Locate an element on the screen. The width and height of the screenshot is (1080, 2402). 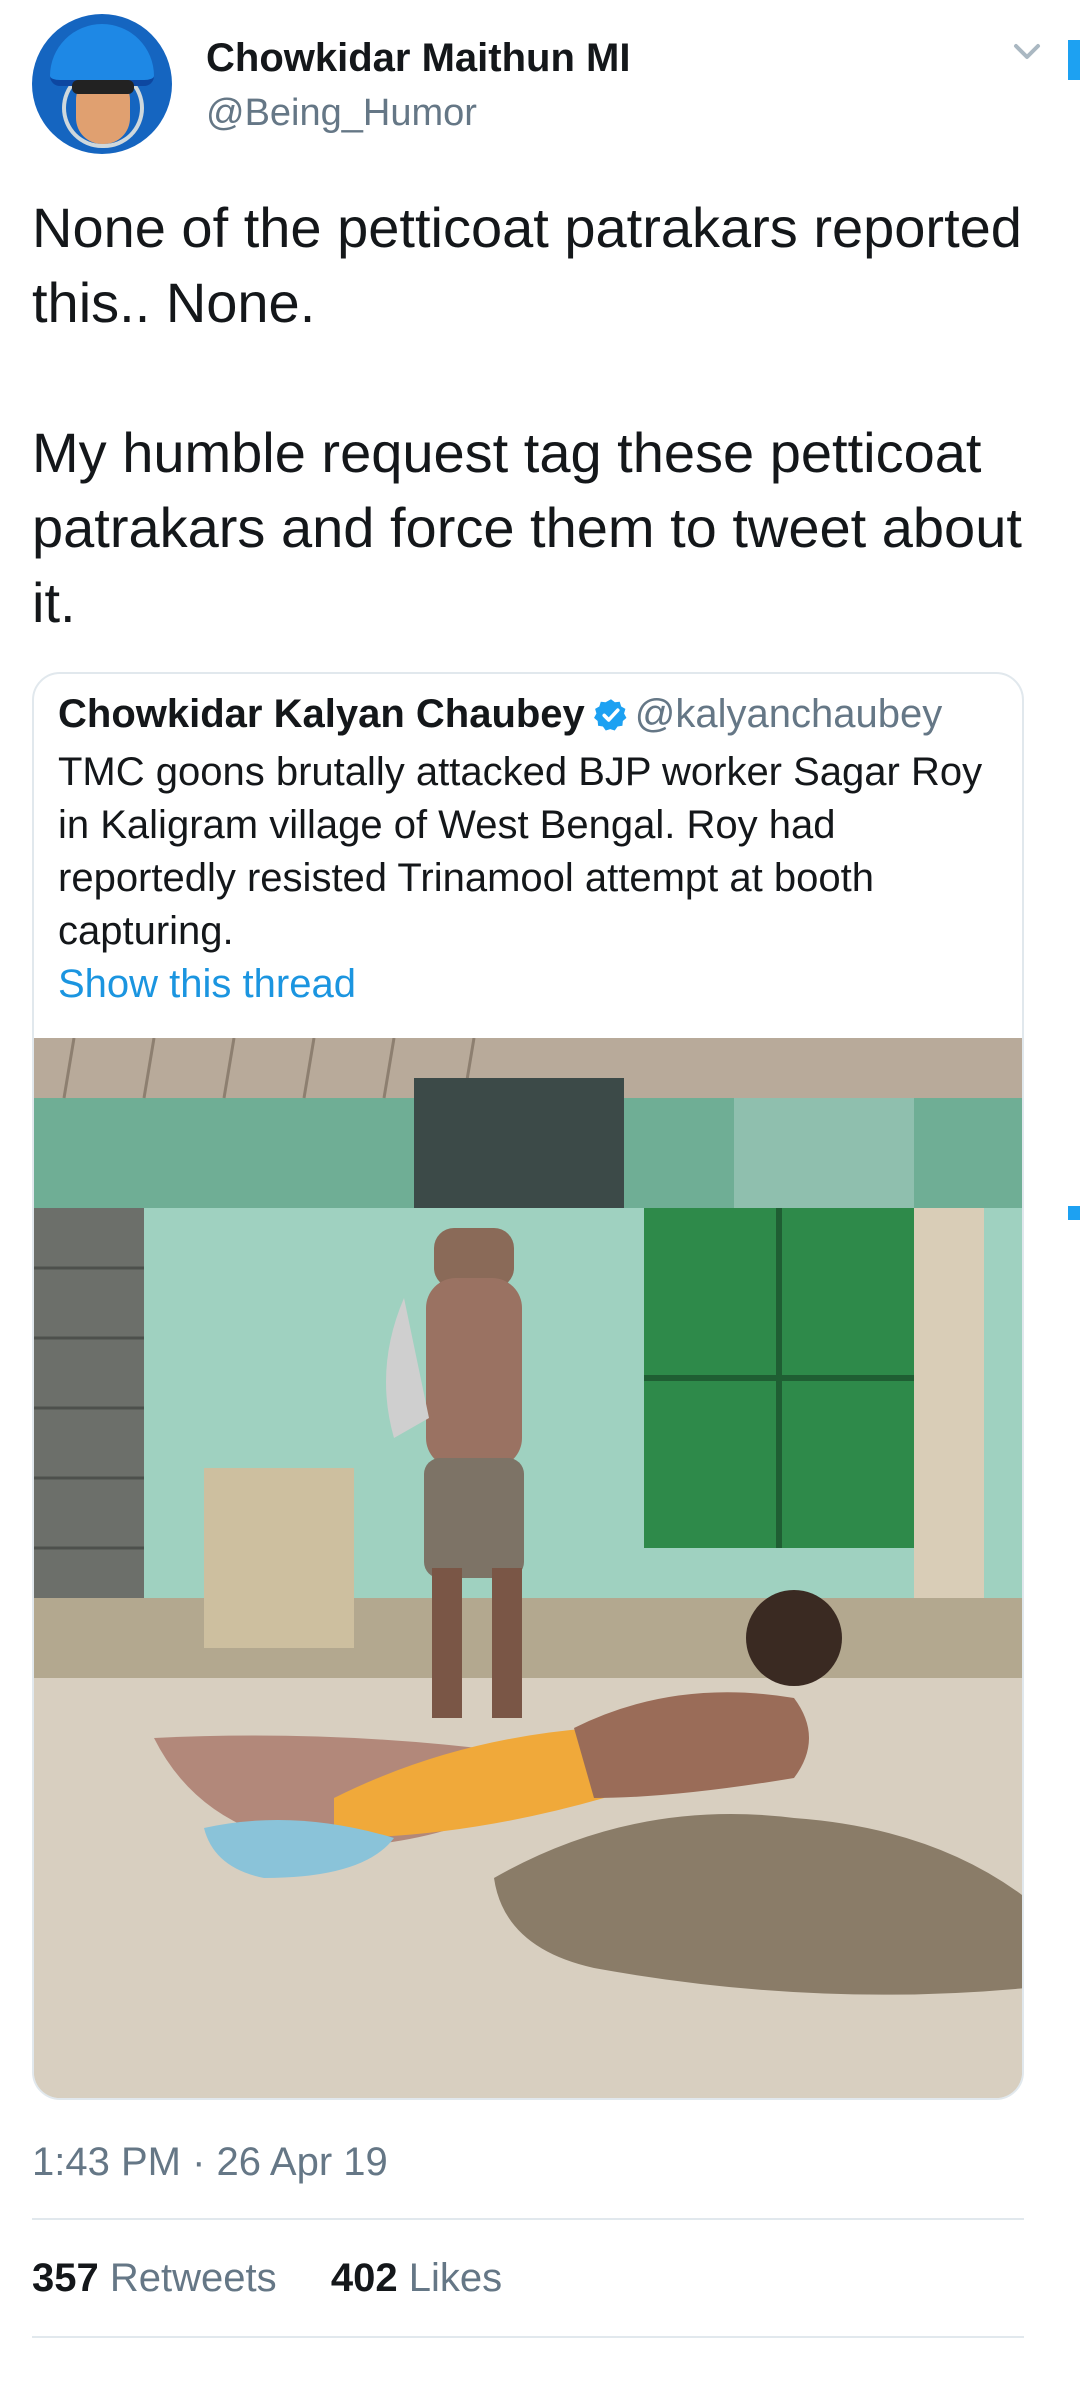
avatar-helmet is located at coordinates (102, 55).